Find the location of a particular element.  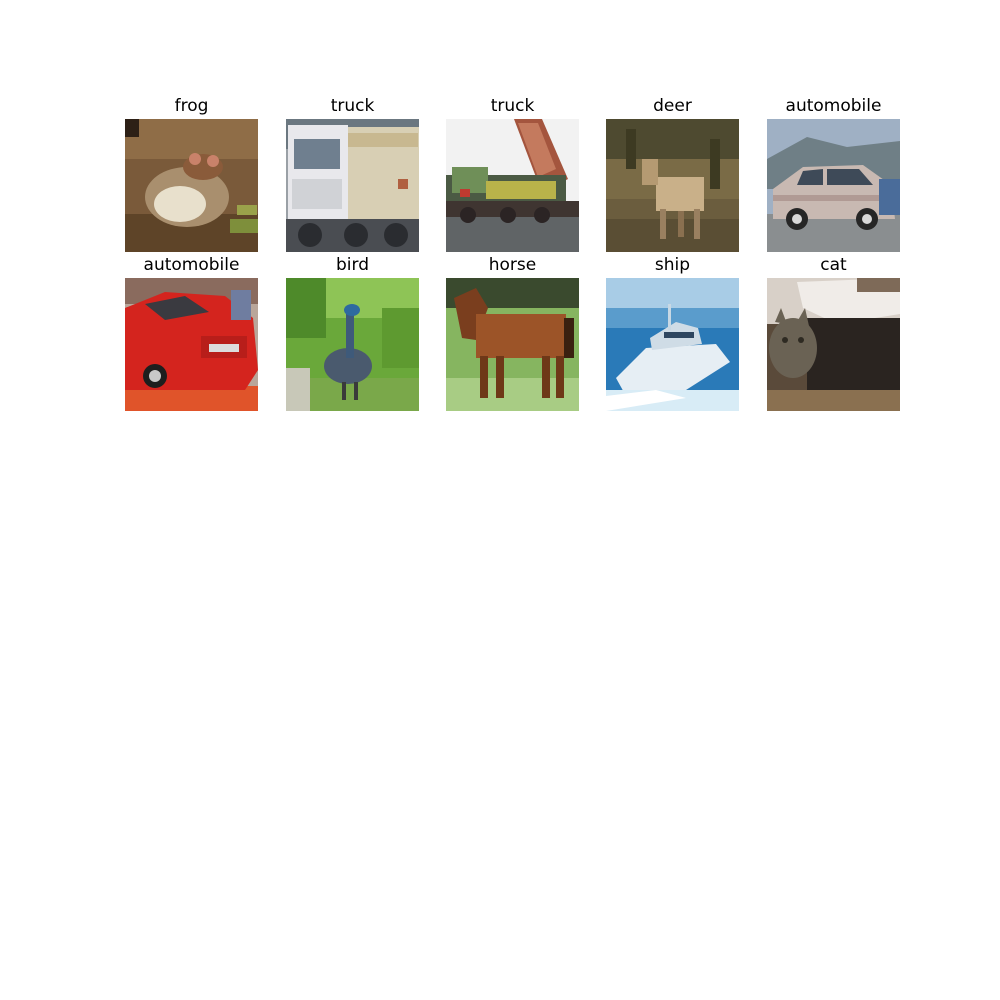

image-label: cat is located at coordinates (833, 265).